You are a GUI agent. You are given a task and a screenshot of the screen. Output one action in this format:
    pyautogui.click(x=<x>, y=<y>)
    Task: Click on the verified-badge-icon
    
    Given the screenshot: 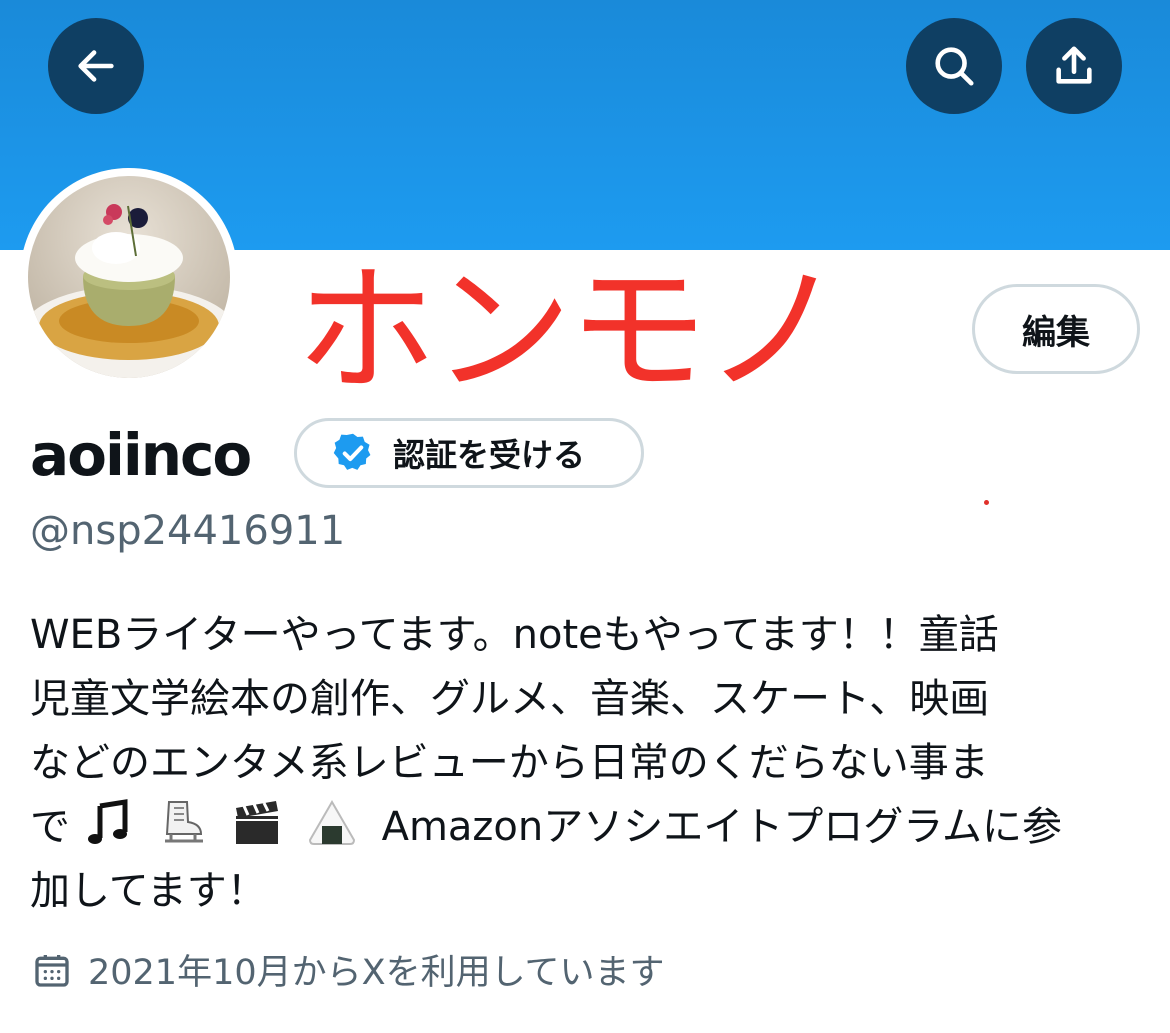 What is the action you would take?
    pyautogui.click(x=352, y=451)
    